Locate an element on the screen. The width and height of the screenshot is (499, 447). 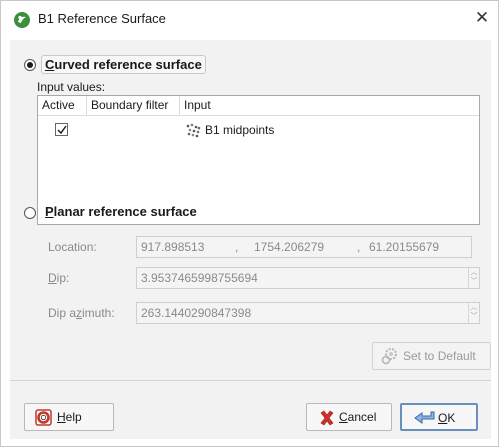
dip-value: 3.9537465998755694 is located at coordinates (199, 278).